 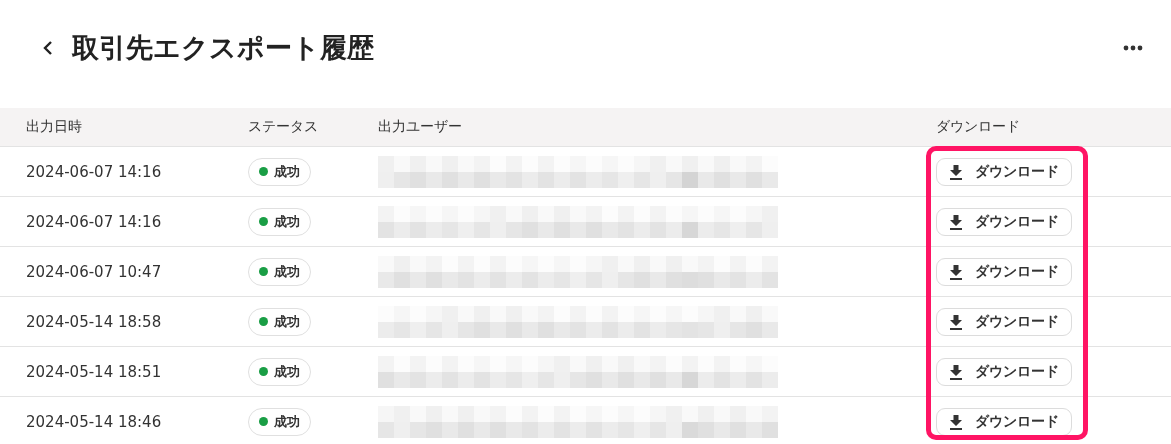 I want to click on date-text: 2024-05-14 18:46, so click(x=94, y=421).